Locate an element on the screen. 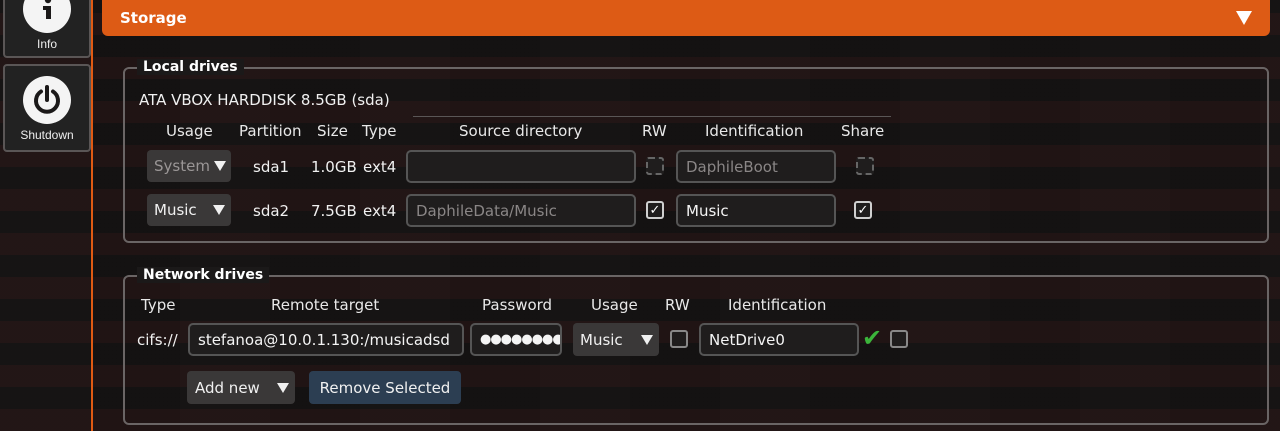 The image size is (1280, 431). add-new-label: Add new is located at coordinates (227, 387).